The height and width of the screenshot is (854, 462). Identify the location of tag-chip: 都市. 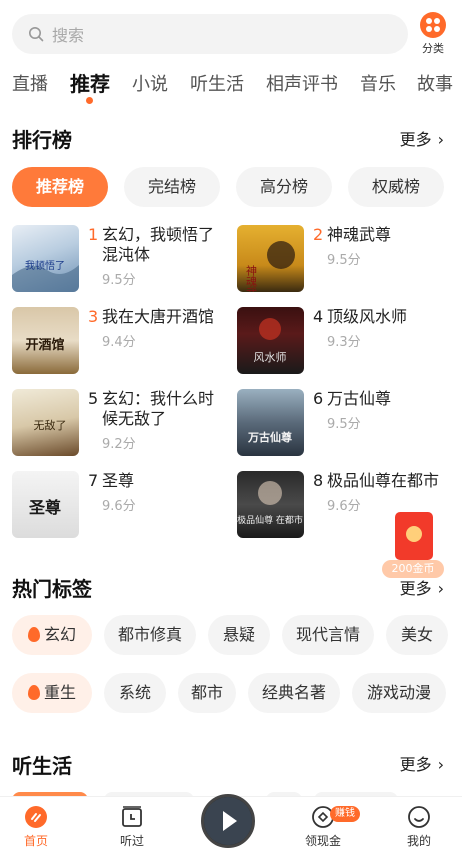
(207, 693).